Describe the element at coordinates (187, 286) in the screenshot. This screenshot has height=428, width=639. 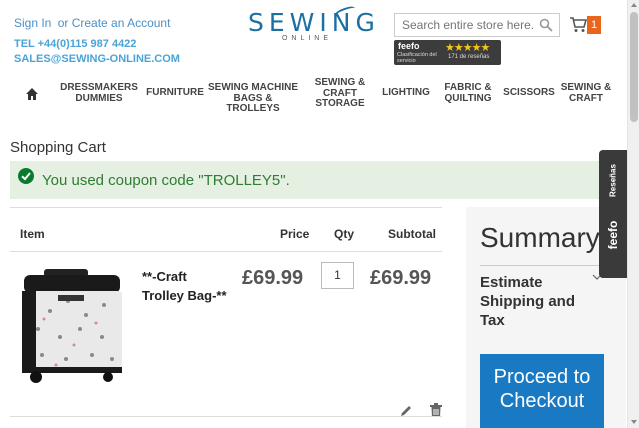
I see `product-name: **-Craft Trolley Bag-**` at that location.